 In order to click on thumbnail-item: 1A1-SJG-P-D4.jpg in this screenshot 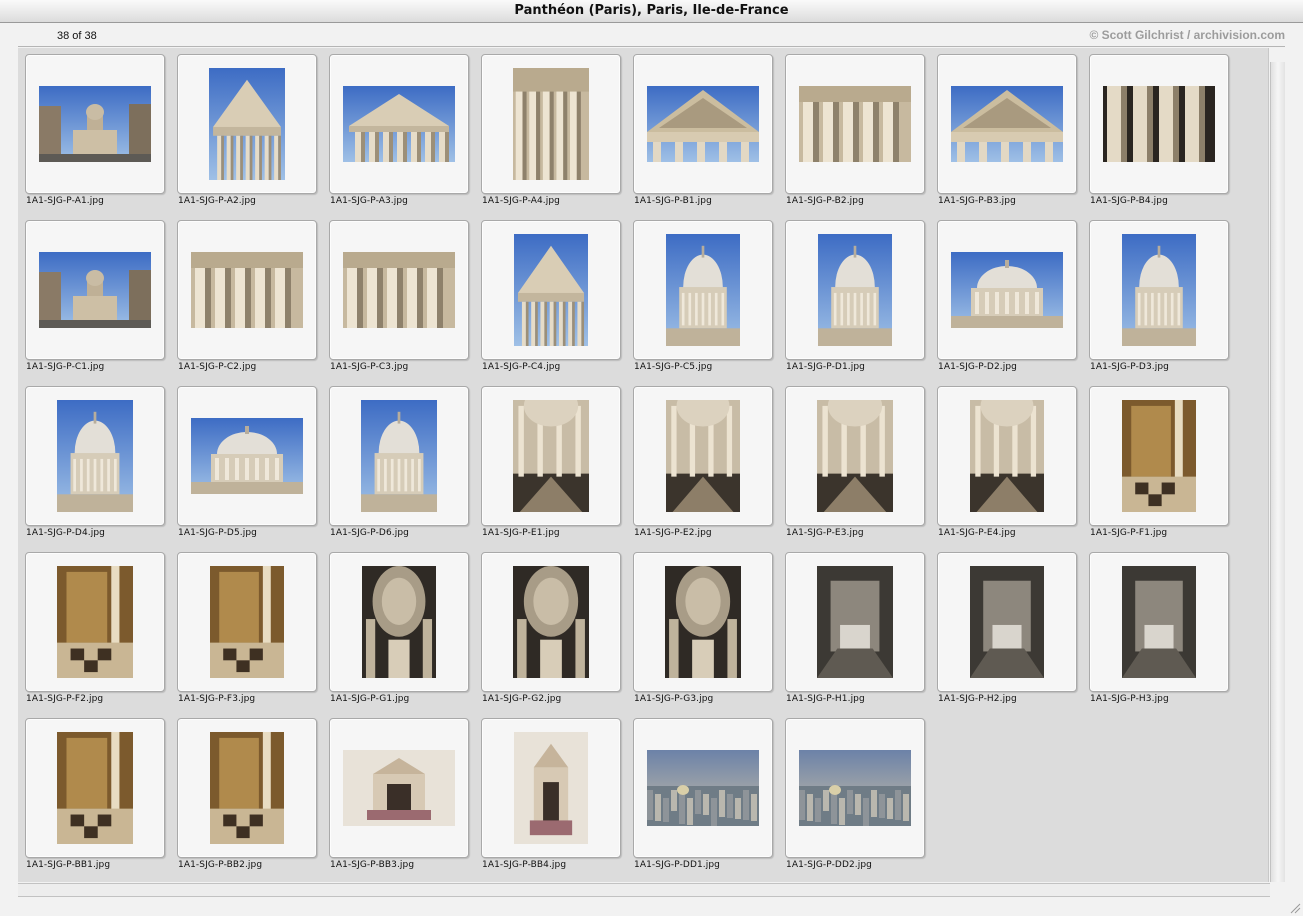, I will do `click(95, 465)`.